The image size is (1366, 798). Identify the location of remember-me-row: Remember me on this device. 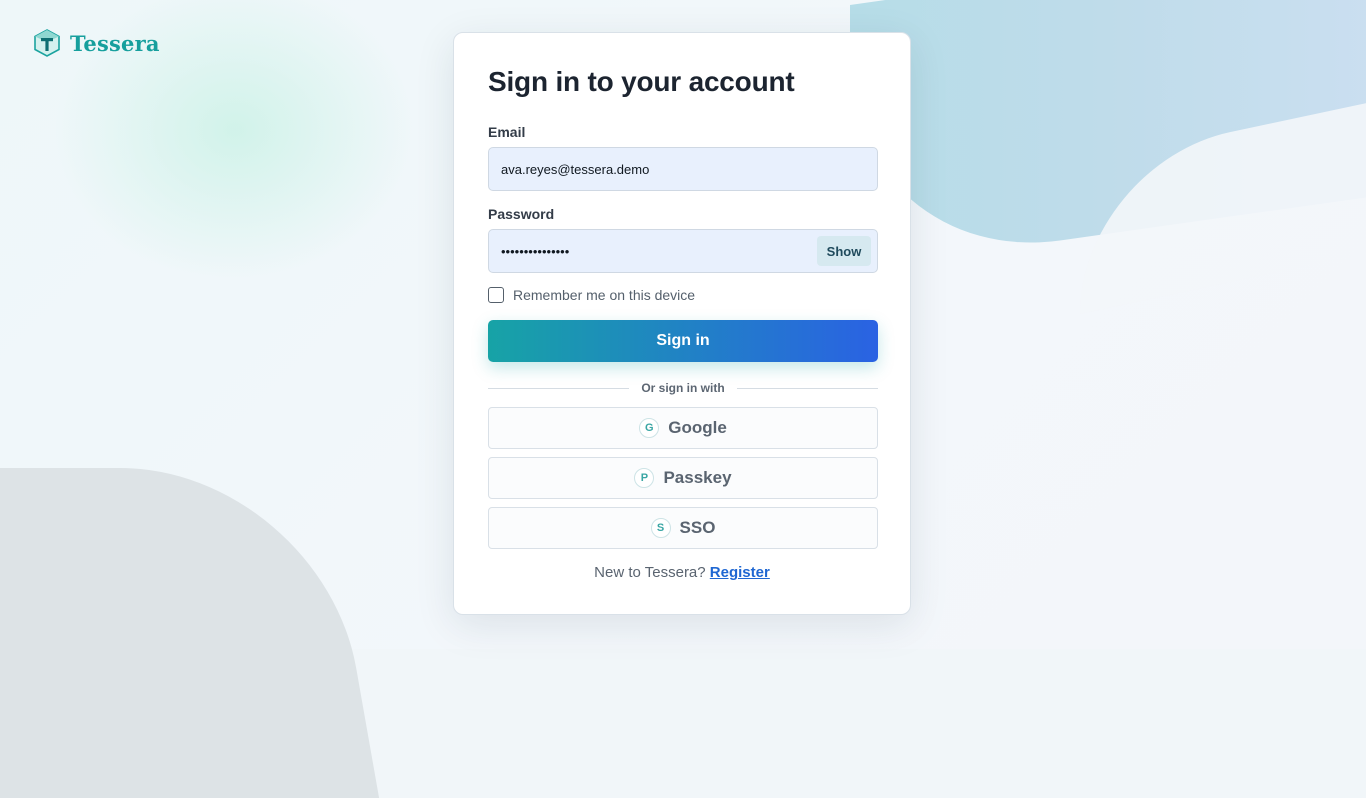
(591, 295).